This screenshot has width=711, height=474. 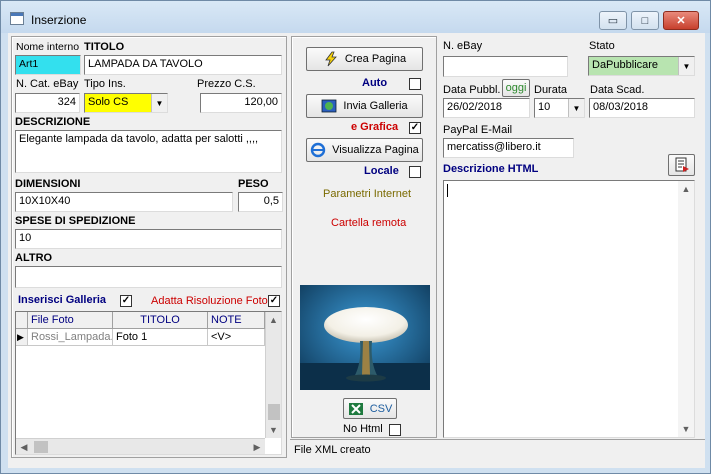 I want to click on locale-checkbox, so click(x=415, y=172).